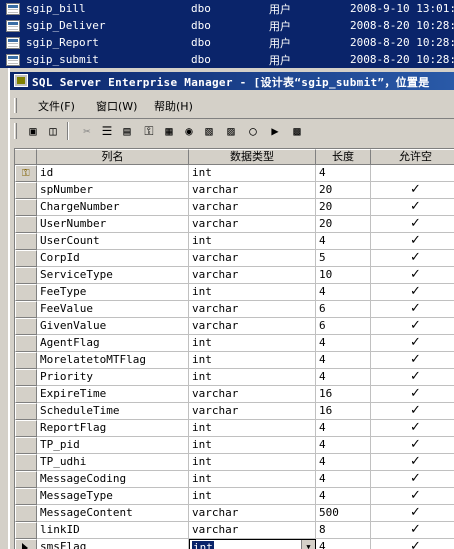 This screenshot has width=454, height=549. I want to click on allow-null-checkbox, so click(412, 173).